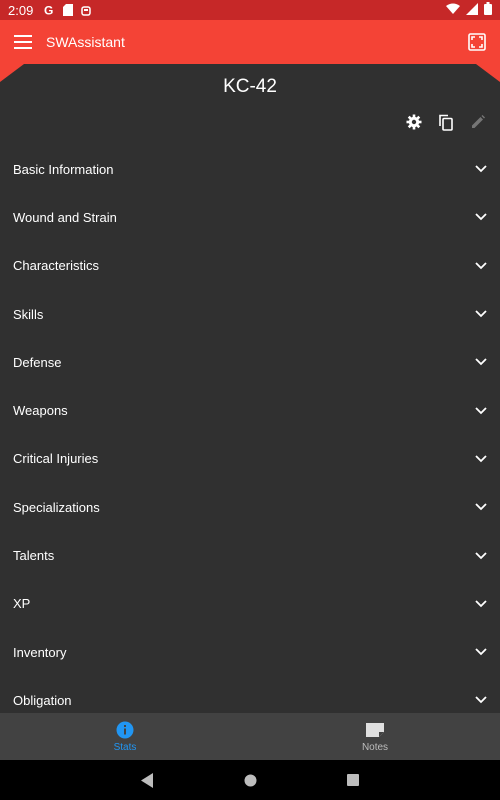  Describe the element at coordinates (85, 42) in the screenshot. I see `app-title: SWAssistant` at that location.